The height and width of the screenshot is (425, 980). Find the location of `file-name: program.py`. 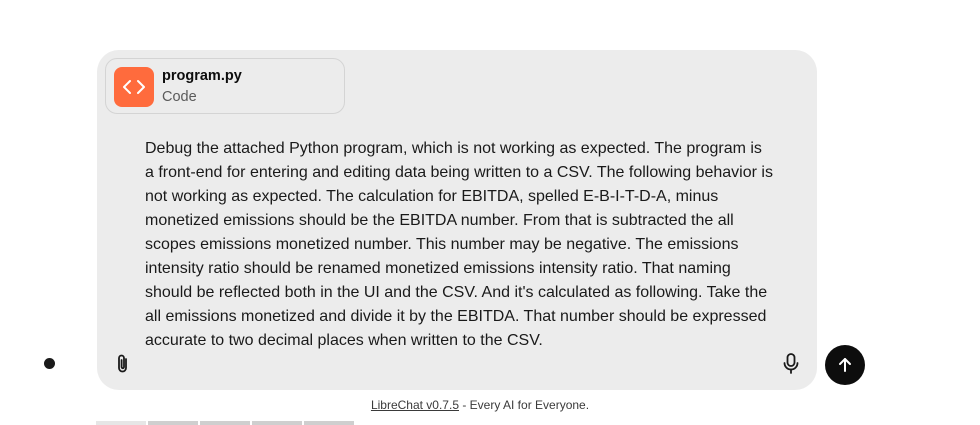

file-name: program.py is located at coordinates (202, 76).